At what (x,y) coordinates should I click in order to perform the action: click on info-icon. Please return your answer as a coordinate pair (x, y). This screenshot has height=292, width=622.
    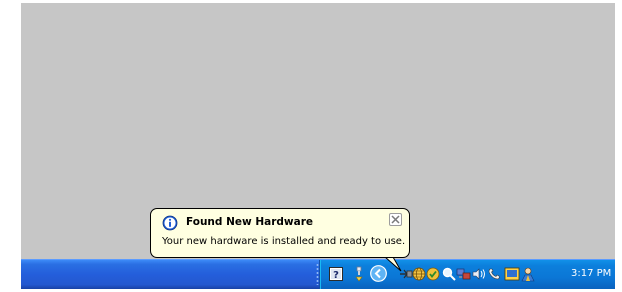
    Looking at the image, I should click on (170, 223).